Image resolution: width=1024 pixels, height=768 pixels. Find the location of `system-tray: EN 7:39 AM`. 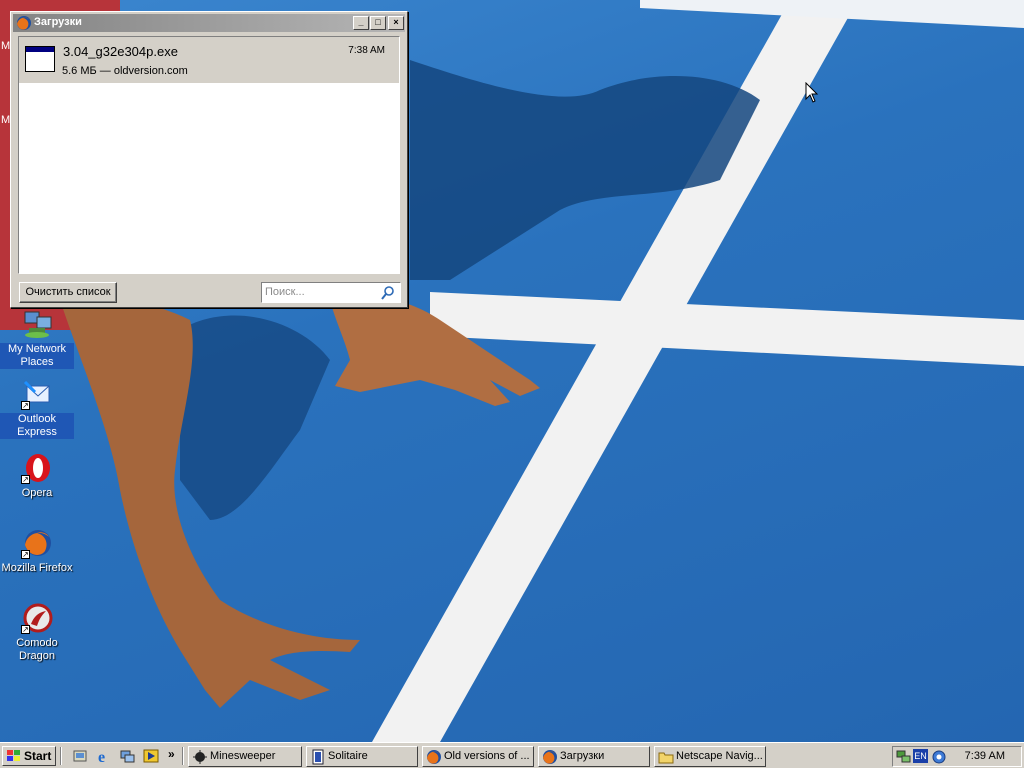

system-tray: EN 7:39 AM is located at coordinates (957, 756).